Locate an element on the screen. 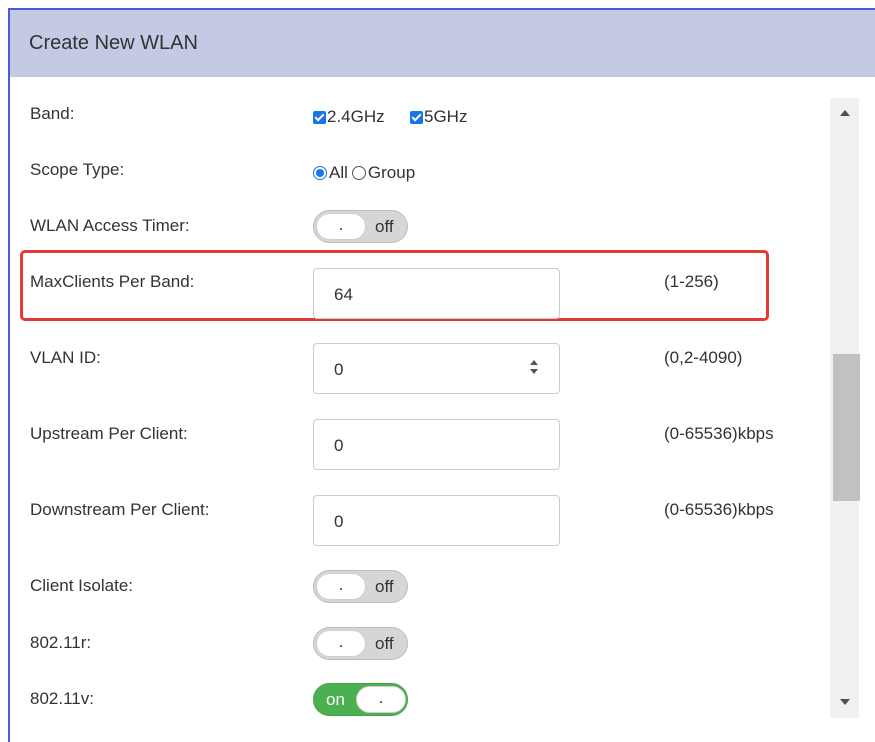  wlan-access-timer-label: WLAN Access Timer: is located at coordinates (110, 225).